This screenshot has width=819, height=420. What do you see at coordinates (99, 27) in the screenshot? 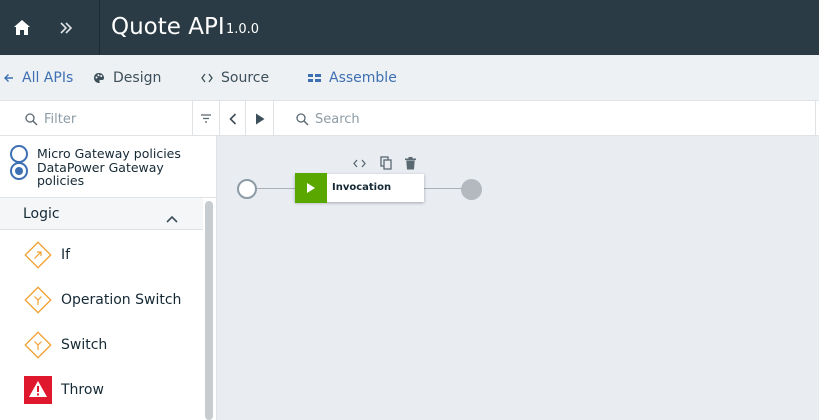
I see `header-divider` at bounding box center [99, 27].